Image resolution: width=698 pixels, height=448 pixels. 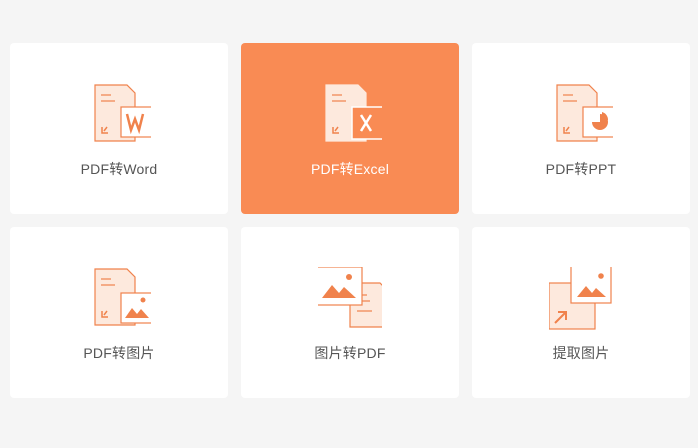 I want to click on image-to-pdf-icon, so click(x=350, y=297).